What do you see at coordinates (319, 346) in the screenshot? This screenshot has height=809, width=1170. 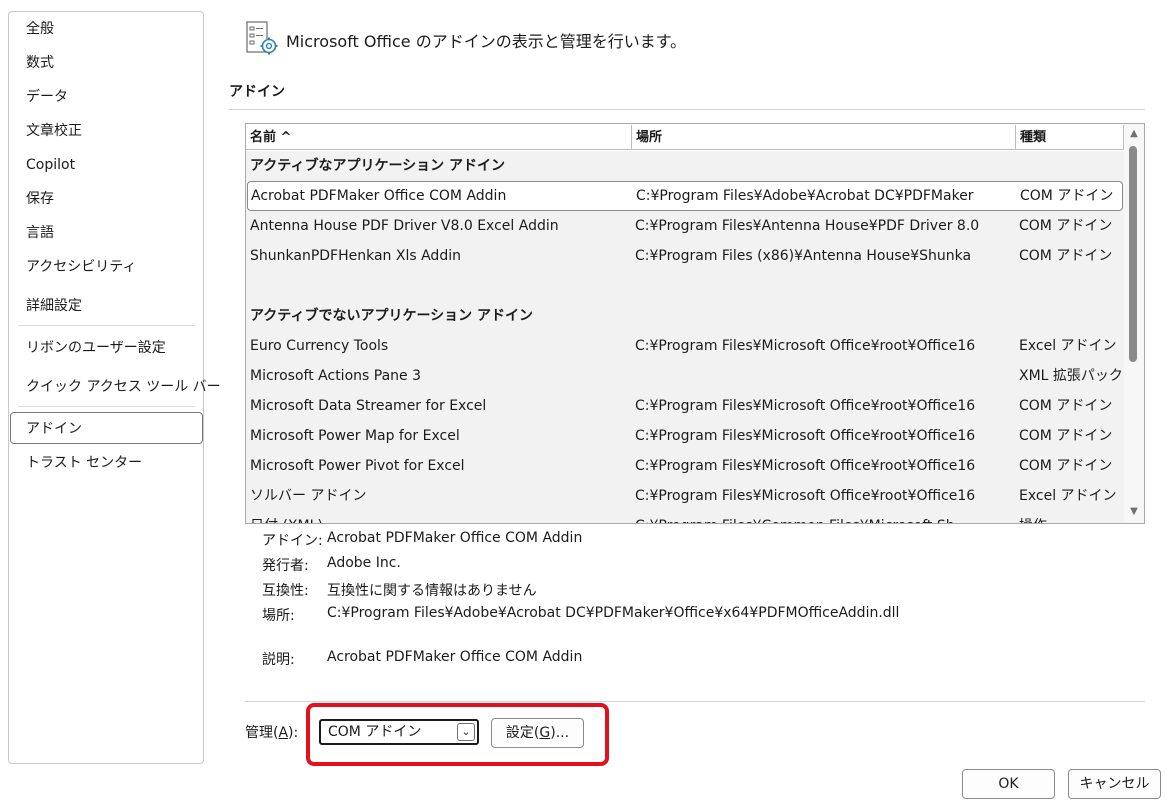 I see `addin-name: Euro Currency Tools` at bounding box center [319, 346].